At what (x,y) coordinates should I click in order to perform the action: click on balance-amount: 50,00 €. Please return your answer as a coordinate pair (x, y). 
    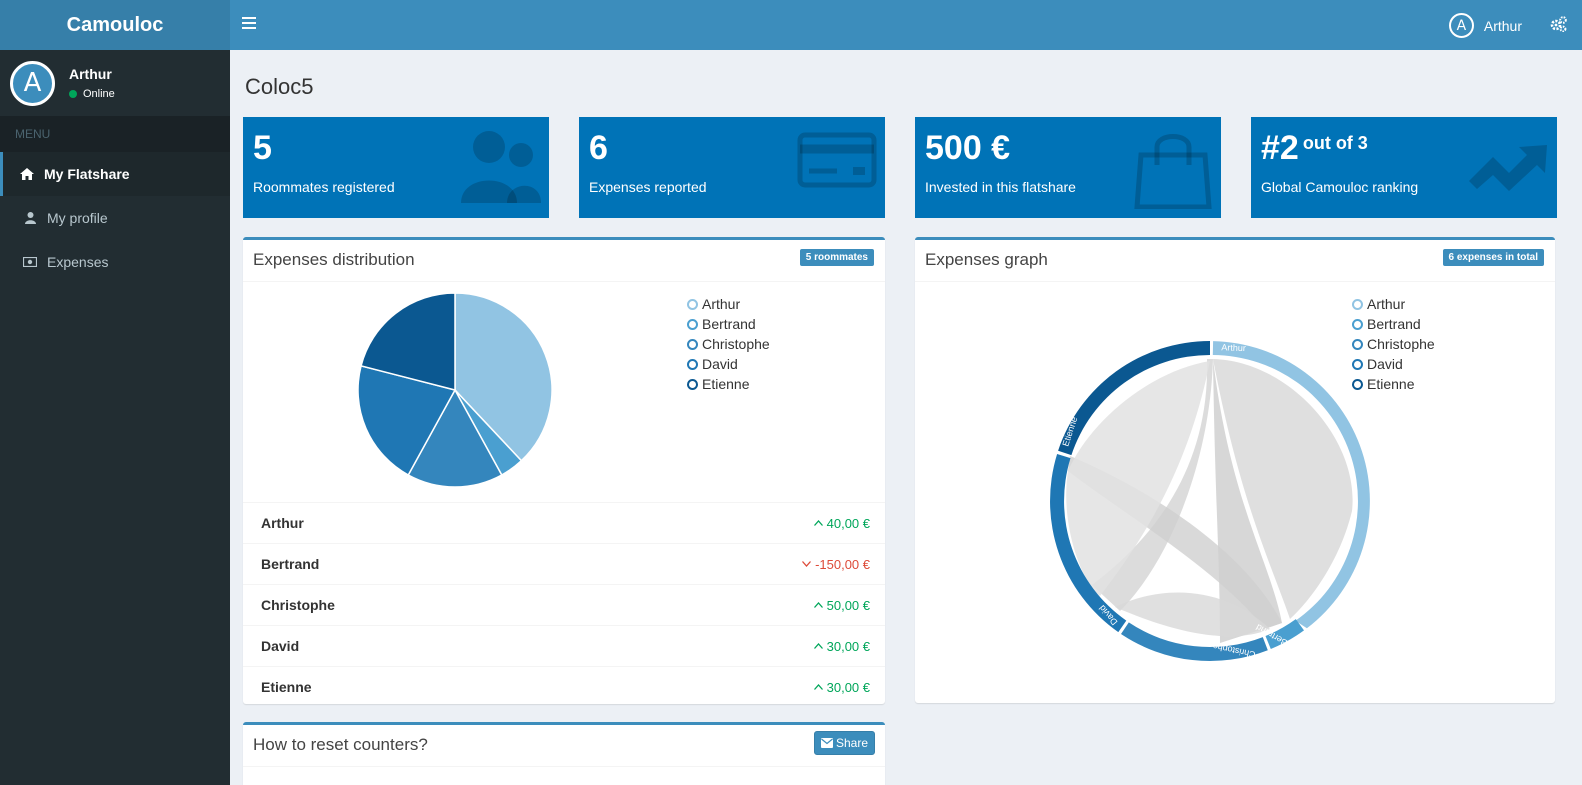
    Looking at the image, I should click on (841, 605).